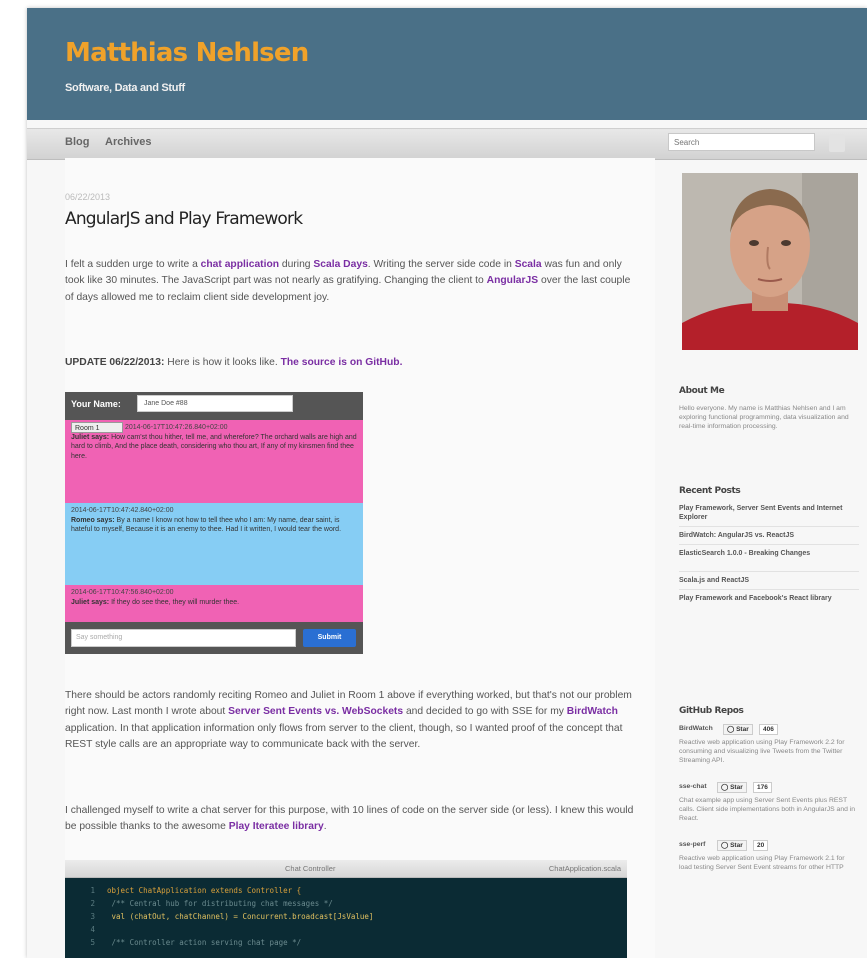  Describe the element at coordinates (513, 280) in the screenshot. I see `angularjs-link: AngularJS` at that location.